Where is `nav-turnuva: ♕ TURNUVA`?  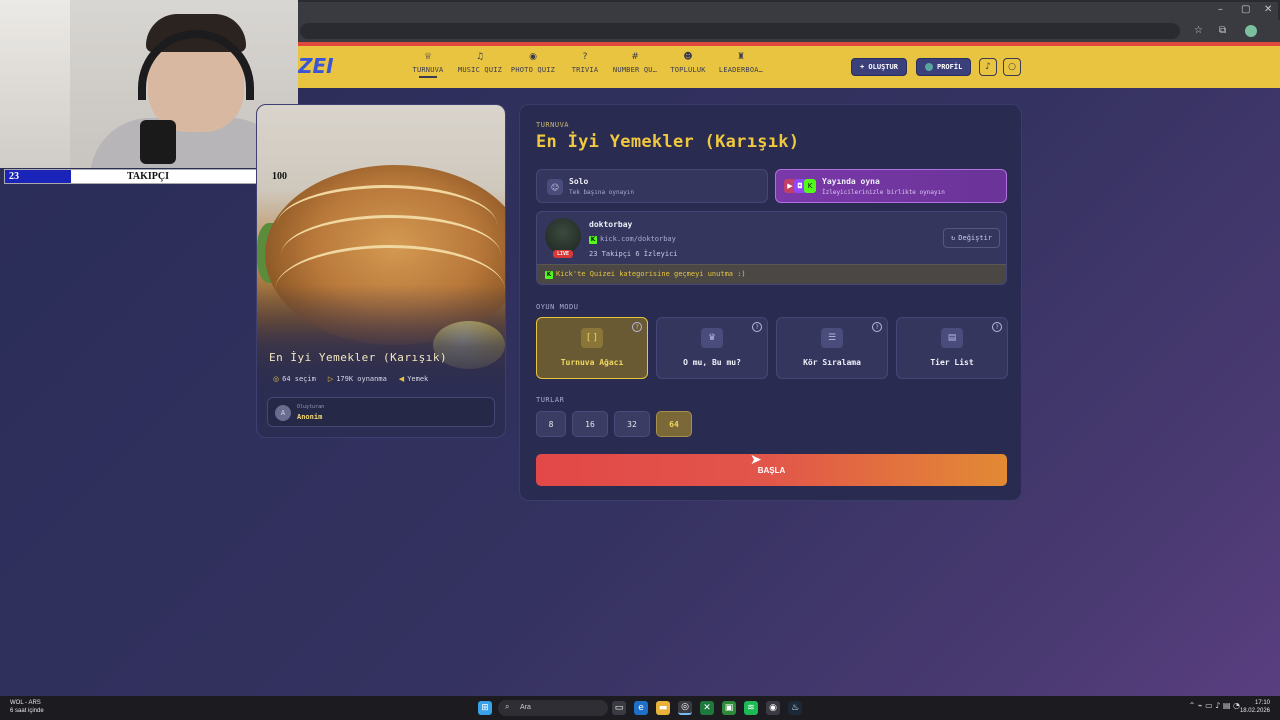
nav-turnuva: ♕ TURNUVA is located at coordinates (428, 65).